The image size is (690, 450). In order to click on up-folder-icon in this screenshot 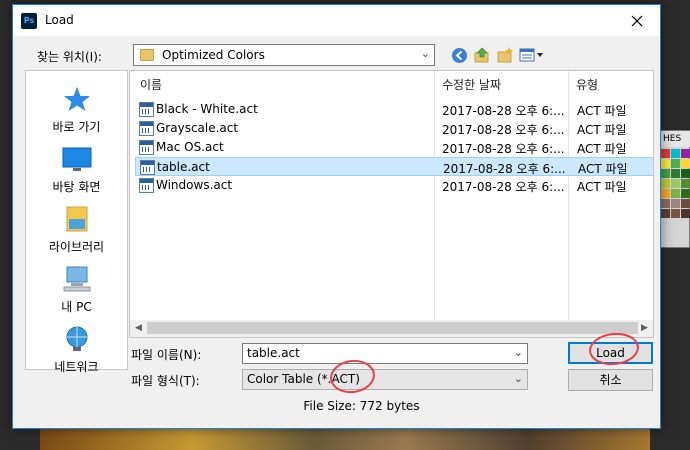, I will do `click(481, 55)`.